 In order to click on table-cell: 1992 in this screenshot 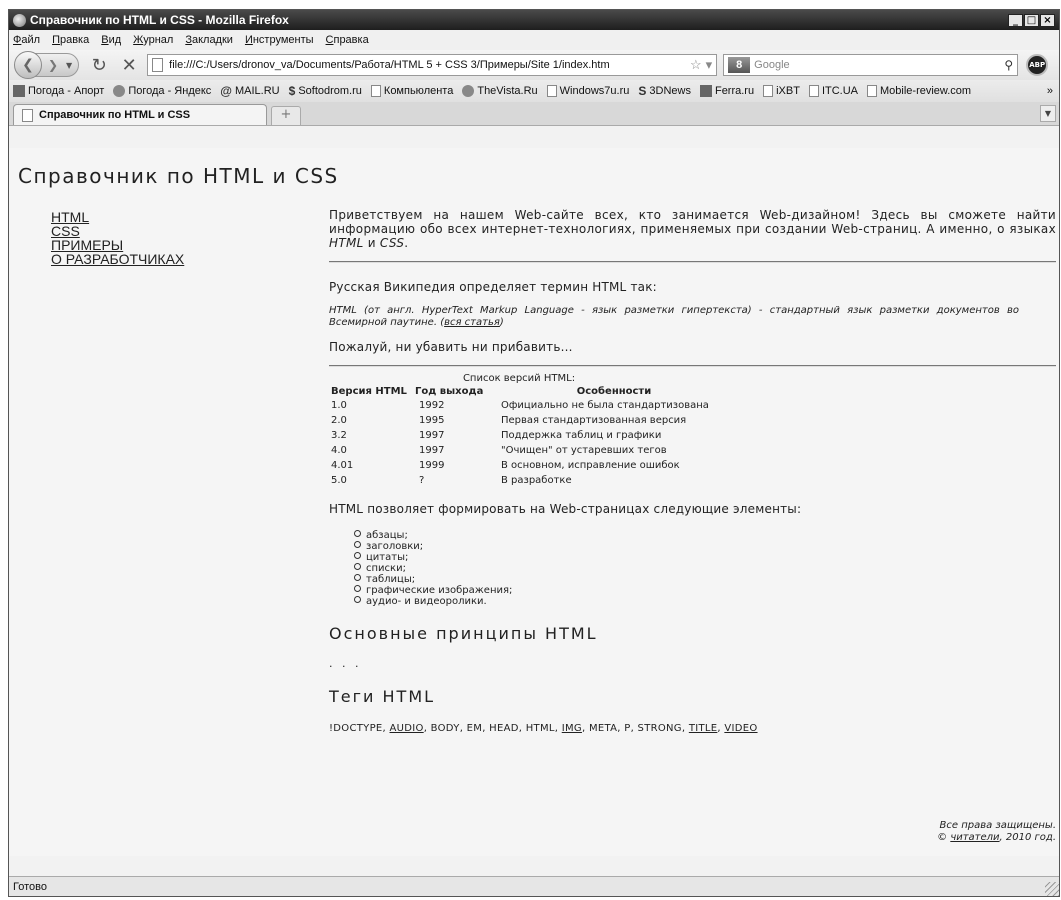, I will do `click(432, 405)`.